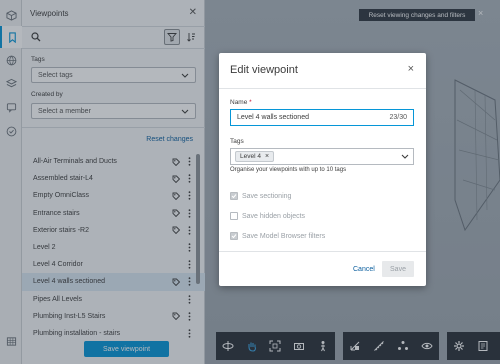  Describe the element at coordinates (405, 156) in the screenshot. I see `chevron-down-icon` at that location.